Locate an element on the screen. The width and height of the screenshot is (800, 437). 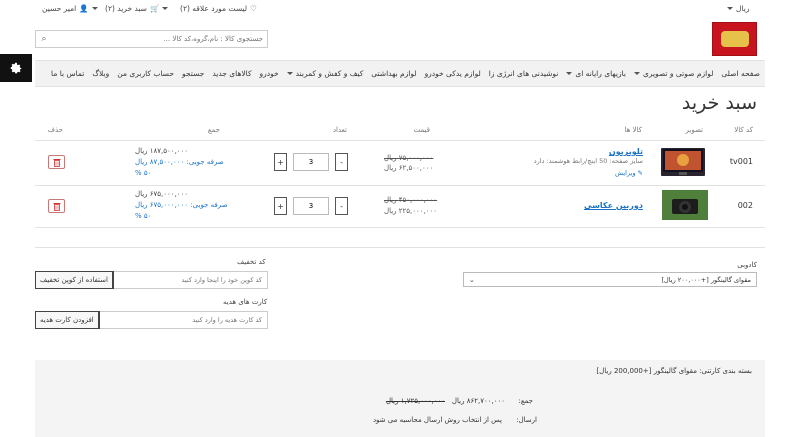
nav-audio-video: لوازم صوتی و تصویری is located at coordinates (673, 73).